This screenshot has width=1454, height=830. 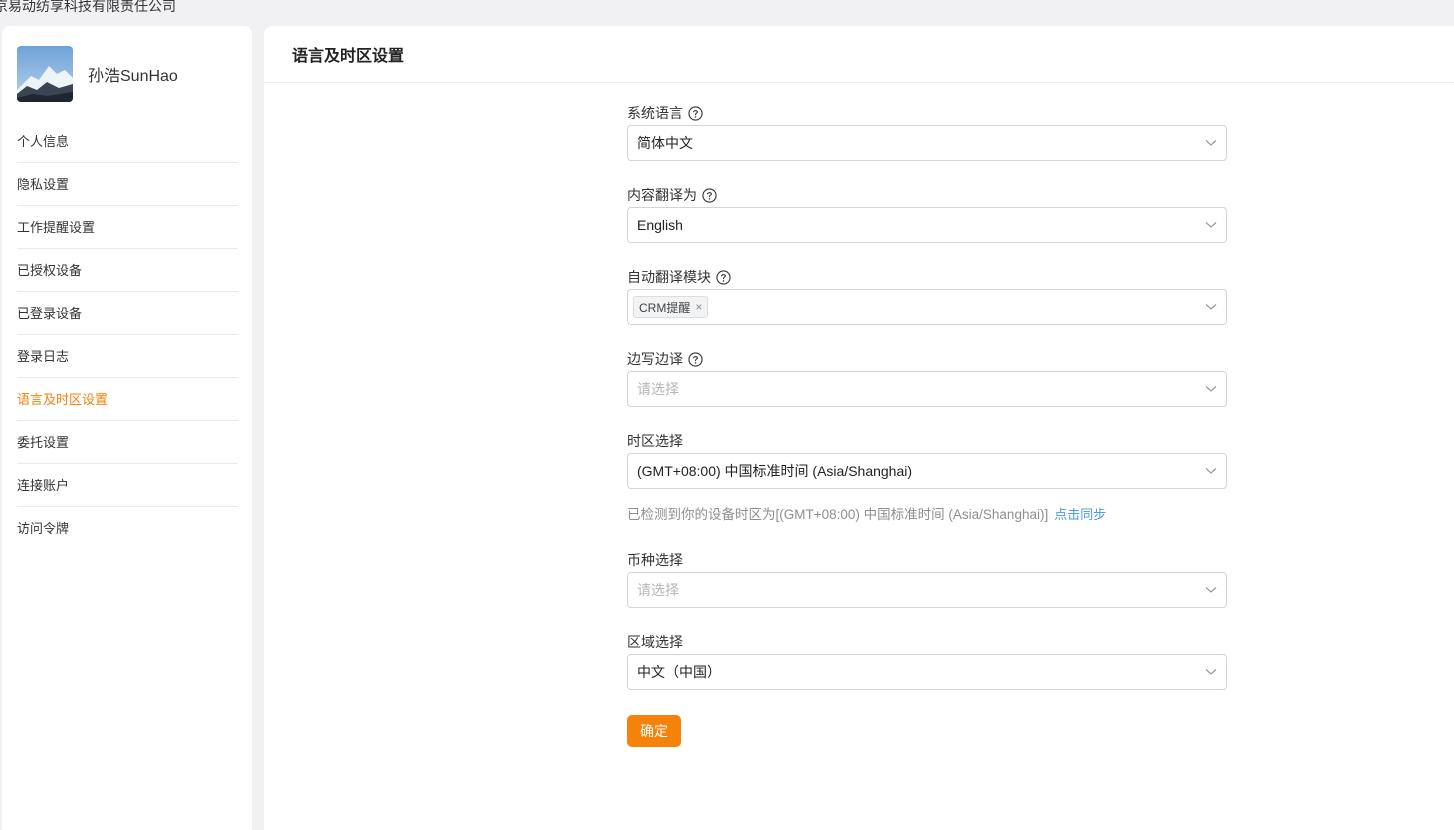 I want to click on translate-to-value: English, so click(x=660, y=225).